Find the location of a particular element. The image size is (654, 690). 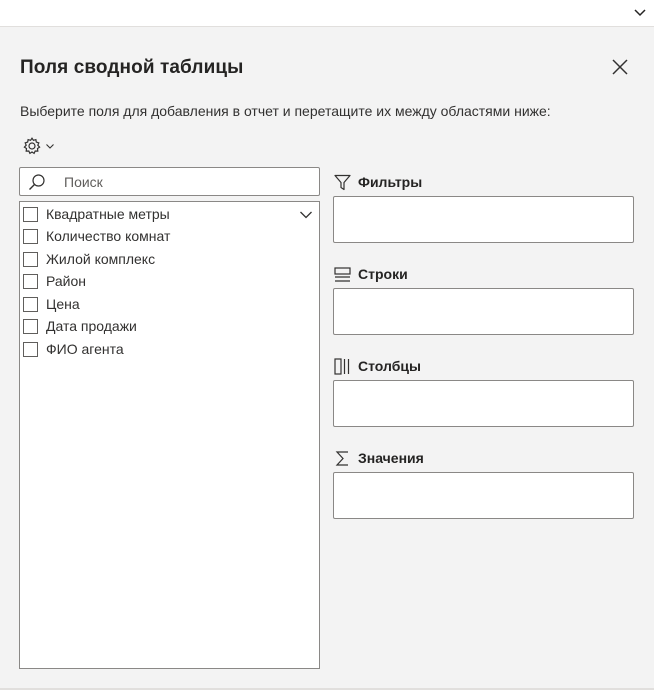

area-label-values: Значения is located at coordinates (391, 458).